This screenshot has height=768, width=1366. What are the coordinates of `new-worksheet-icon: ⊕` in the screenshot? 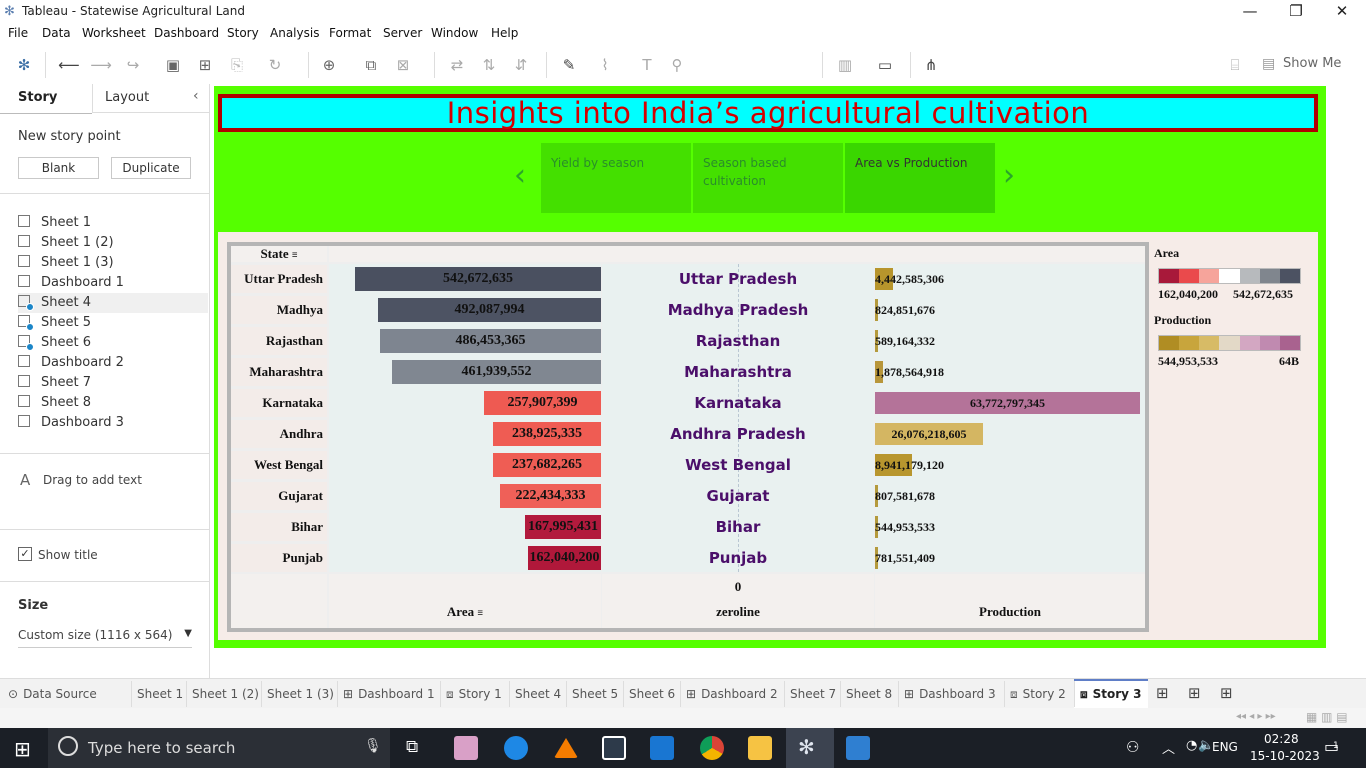 It's located at (329, 65).